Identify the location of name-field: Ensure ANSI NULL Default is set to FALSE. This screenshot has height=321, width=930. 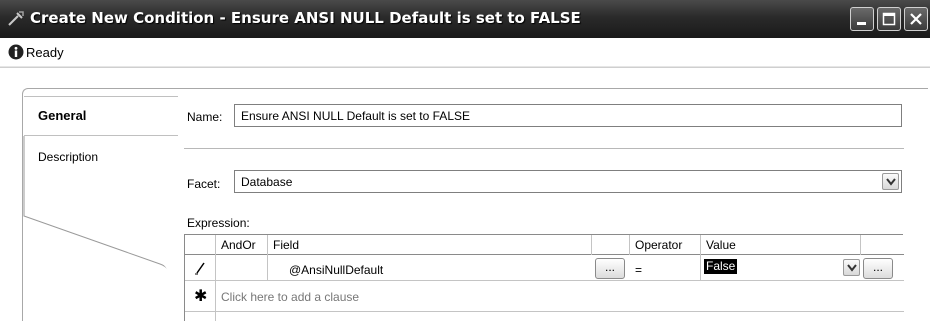
(568, 115).